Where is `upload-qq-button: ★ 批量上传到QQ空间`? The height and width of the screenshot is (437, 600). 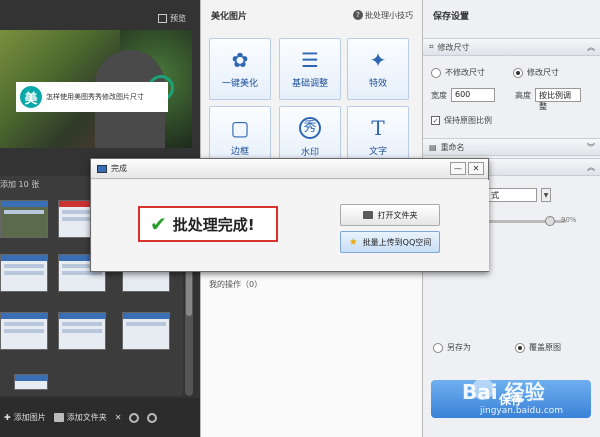 upload-qq-button: ★ 批量上传到QQ空间 is located at coordinates (390, 242).